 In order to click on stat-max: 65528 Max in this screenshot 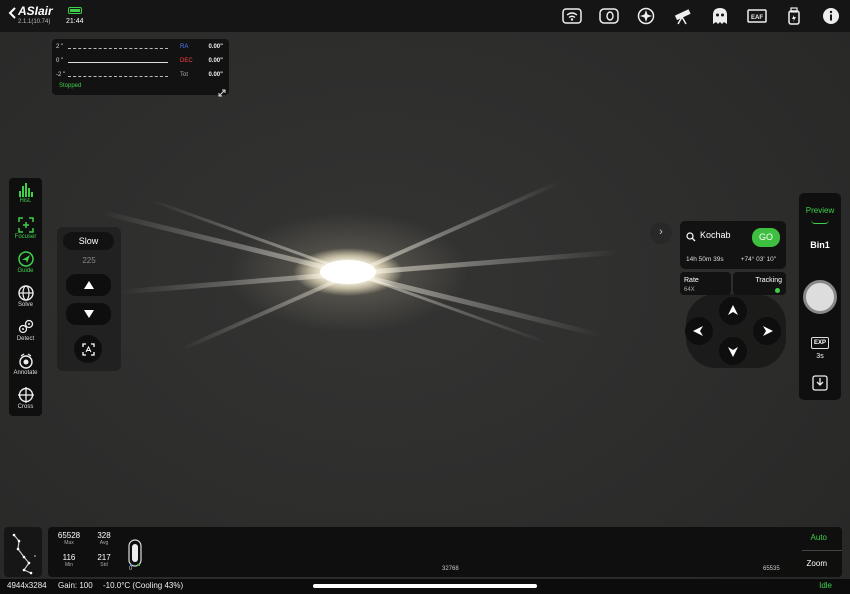, I will do `click(69, 538)`.